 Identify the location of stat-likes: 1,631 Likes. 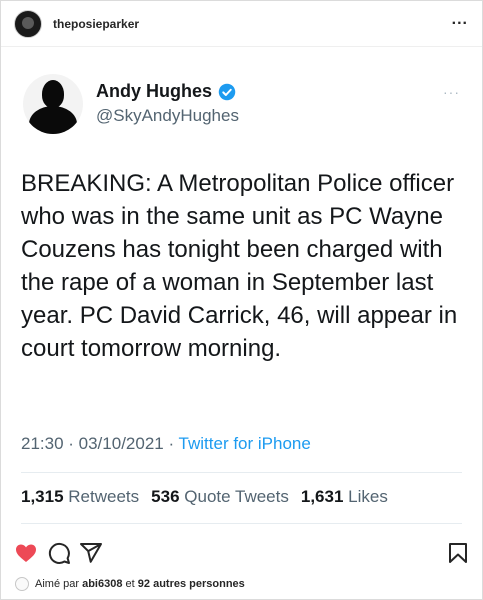
(344, 496).